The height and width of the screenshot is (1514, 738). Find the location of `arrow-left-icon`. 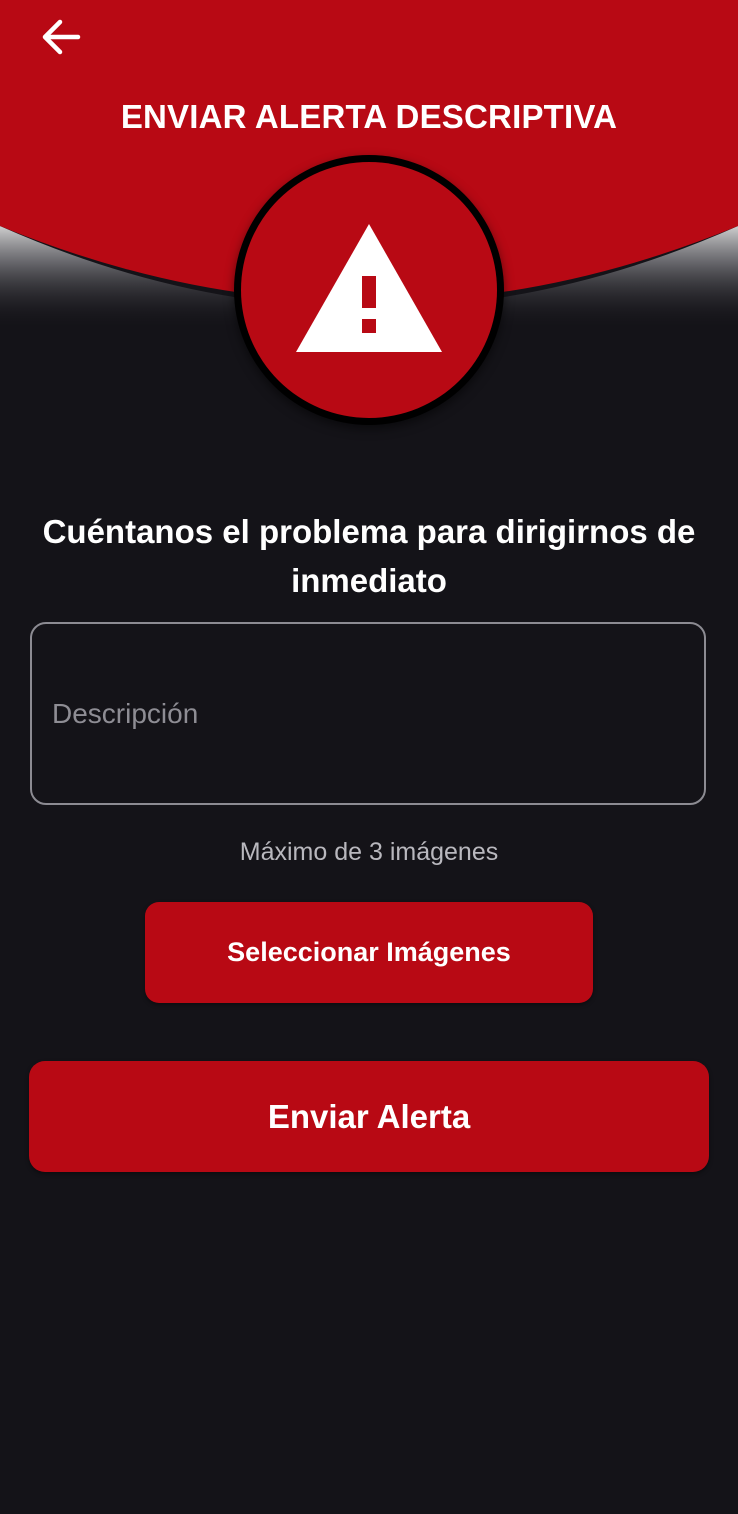

arrow-left-icon is located at coordinates (61, 37).